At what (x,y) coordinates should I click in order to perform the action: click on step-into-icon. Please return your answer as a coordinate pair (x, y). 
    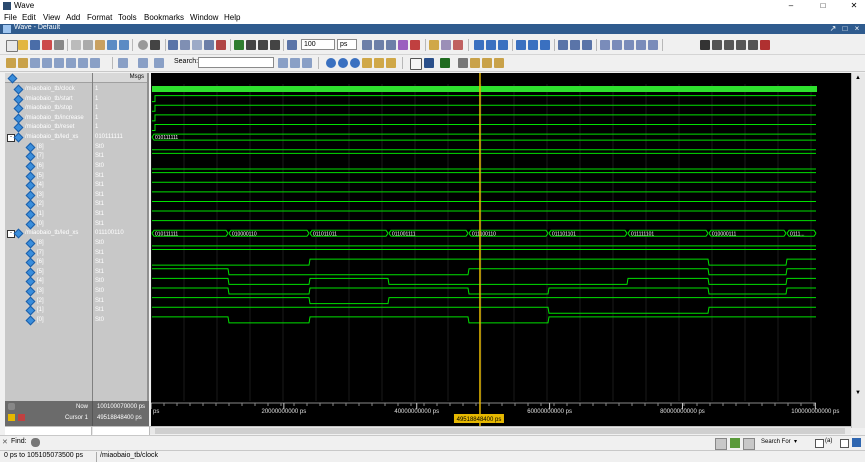
    Looking at the image, I should click on (479, 45).